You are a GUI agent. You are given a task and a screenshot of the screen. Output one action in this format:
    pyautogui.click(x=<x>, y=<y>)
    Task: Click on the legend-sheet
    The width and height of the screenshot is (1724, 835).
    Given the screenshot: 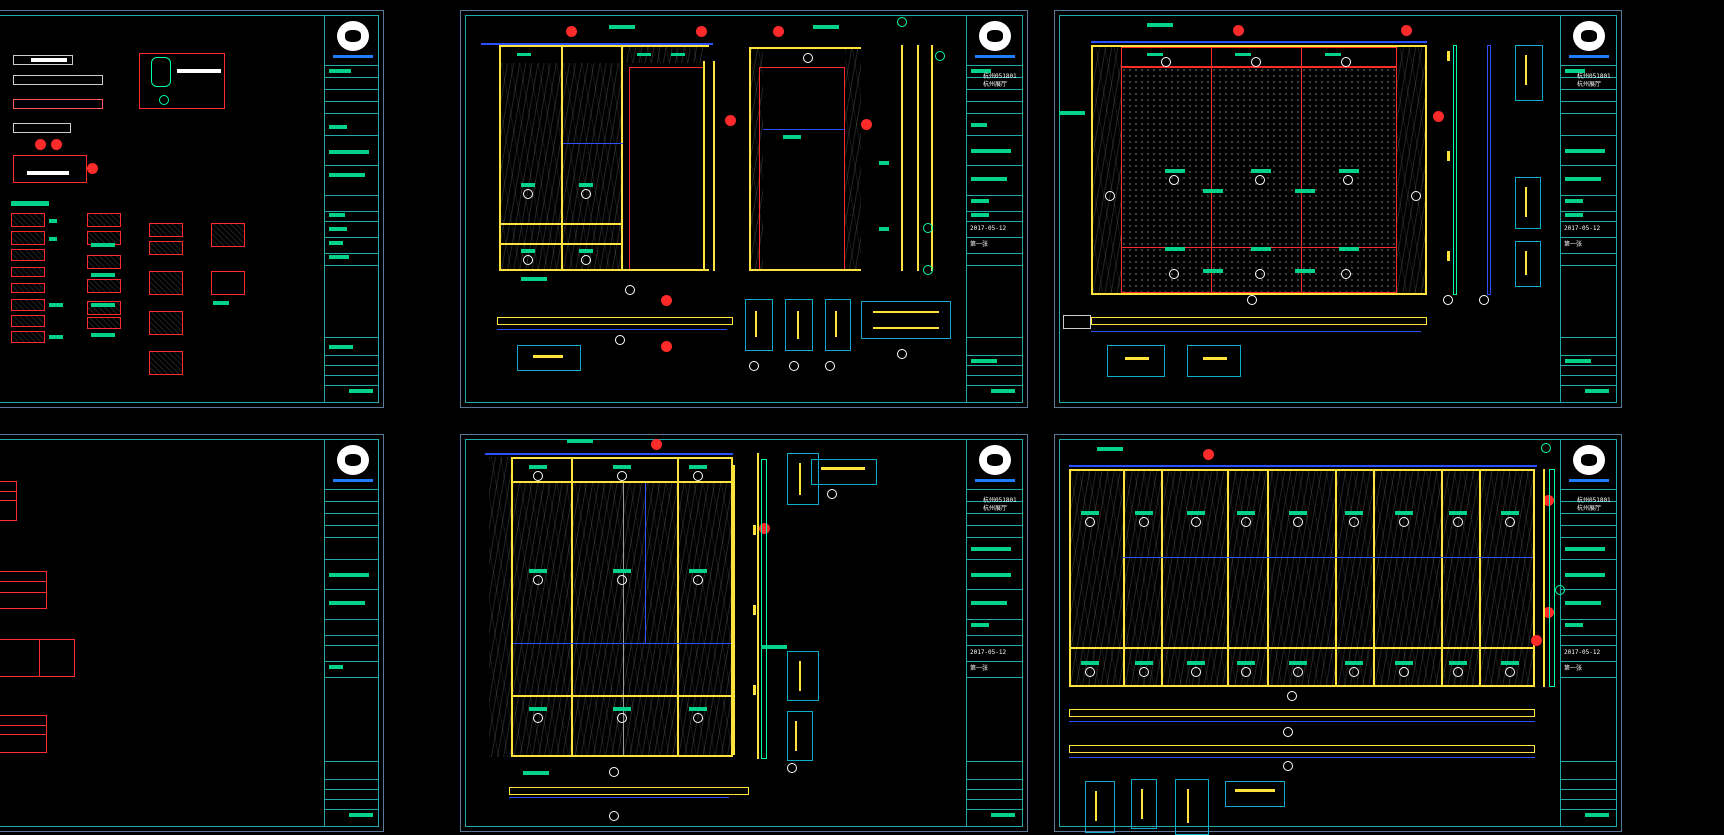 What is the action you would take?
    pyautogui.click(x=192, y=209)
    